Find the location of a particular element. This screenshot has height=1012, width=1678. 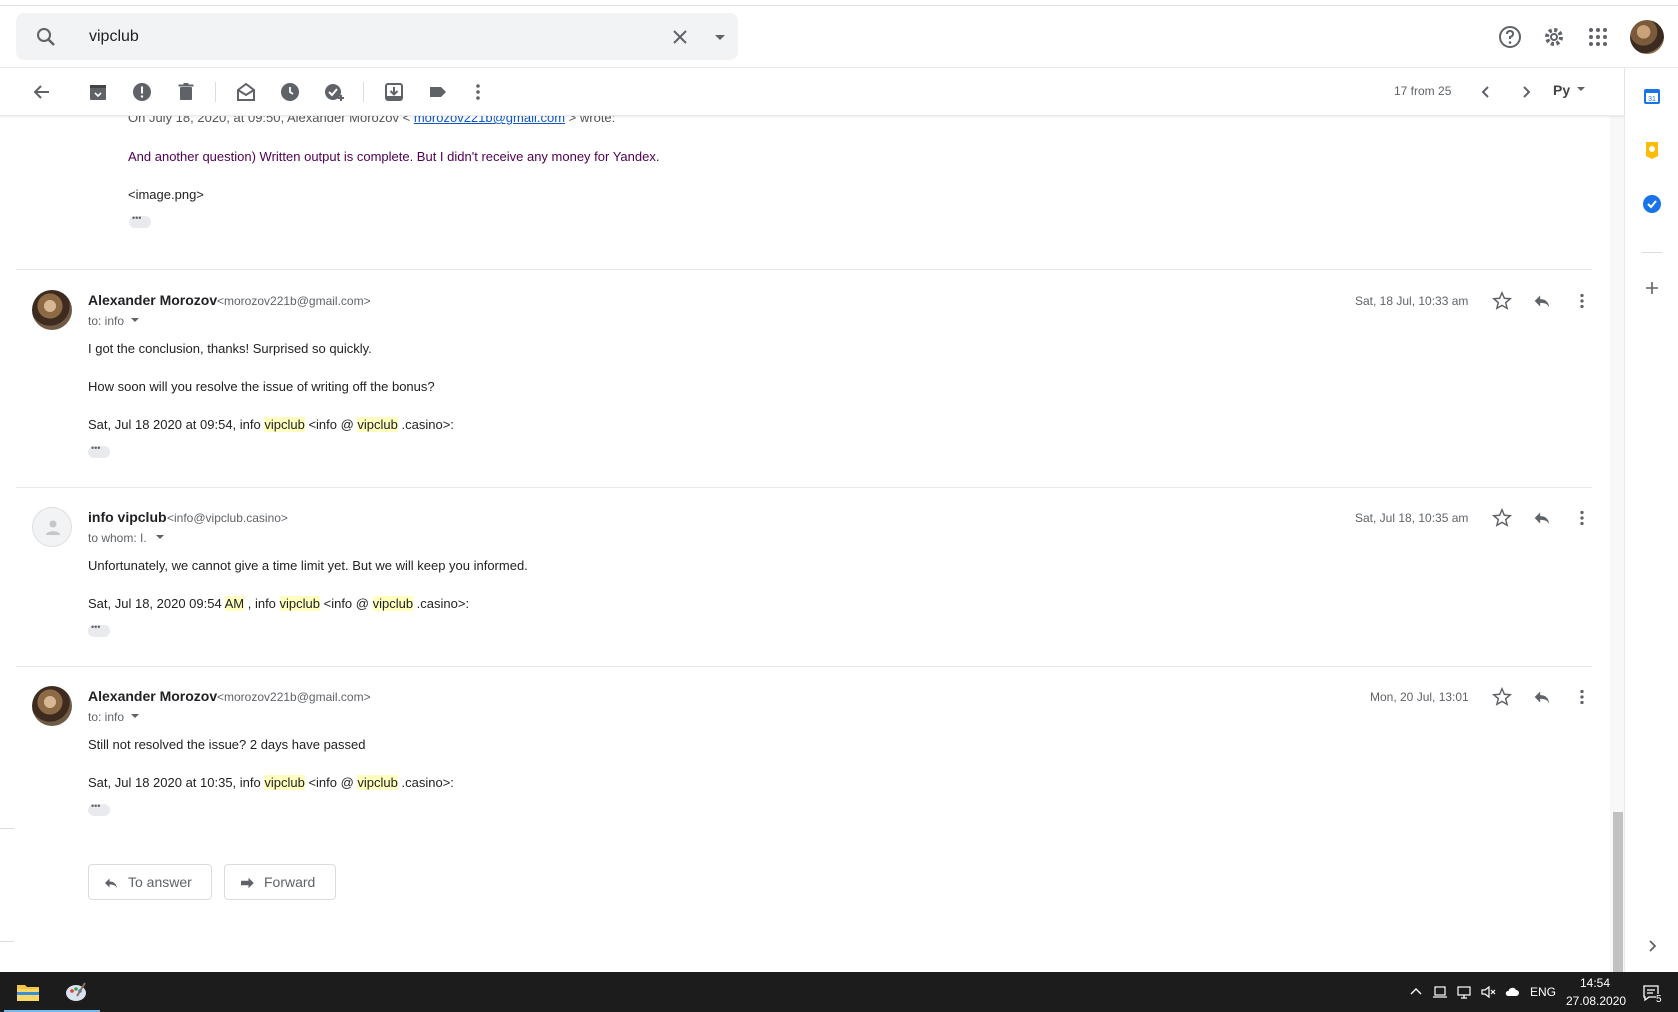

forward-button: Forward is located at coordinates (280, 882).